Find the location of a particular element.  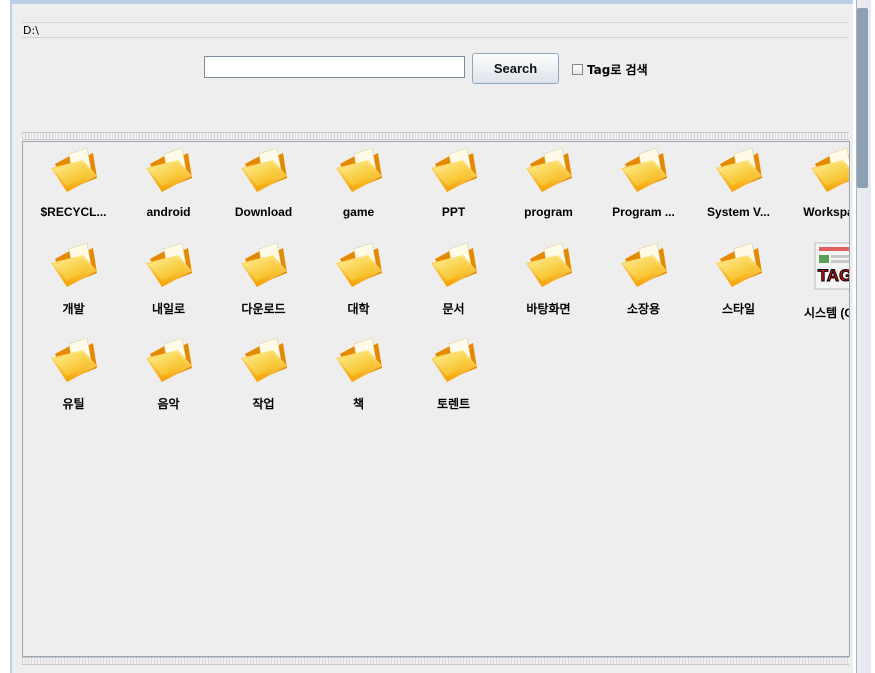

file-item: 내일로 is located at coordinates (168, 286).